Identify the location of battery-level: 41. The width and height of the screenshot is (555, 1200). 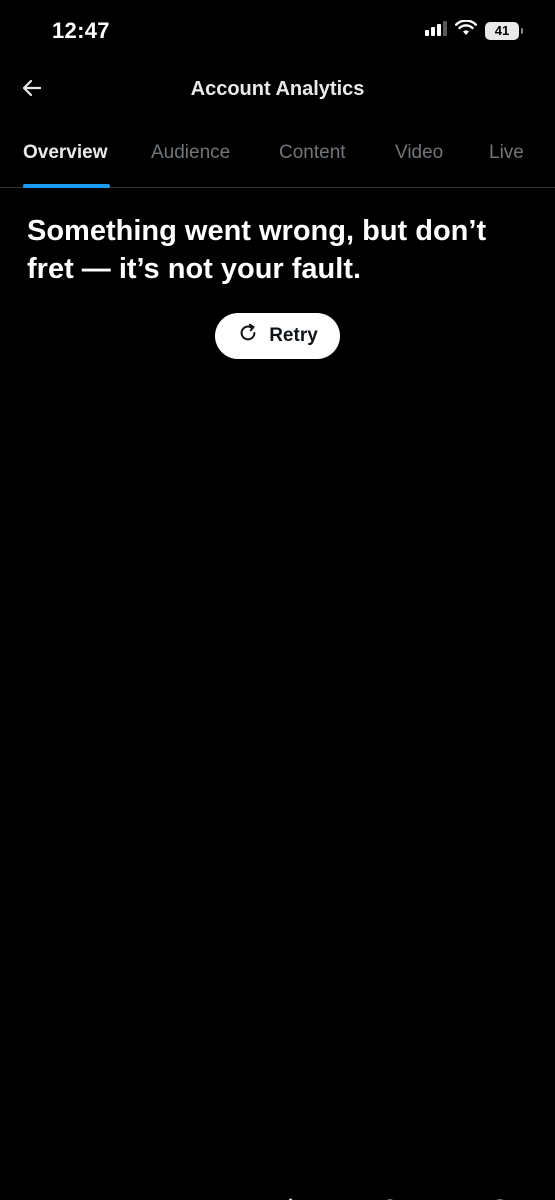
(502, 30).